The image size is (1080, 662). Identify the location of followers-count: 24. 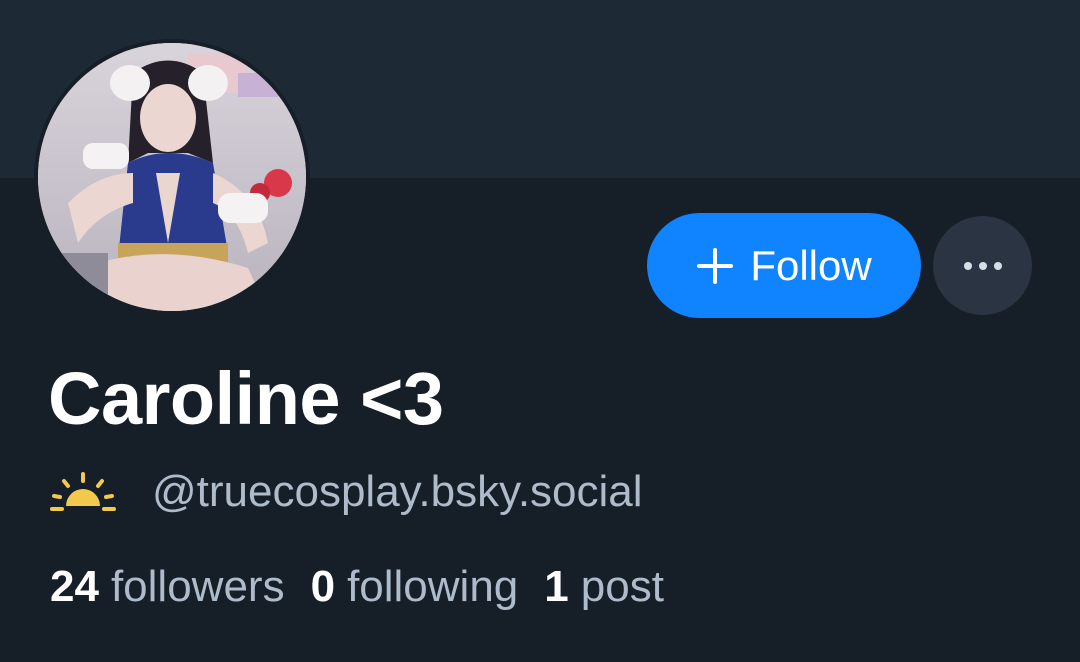
(74, 586).